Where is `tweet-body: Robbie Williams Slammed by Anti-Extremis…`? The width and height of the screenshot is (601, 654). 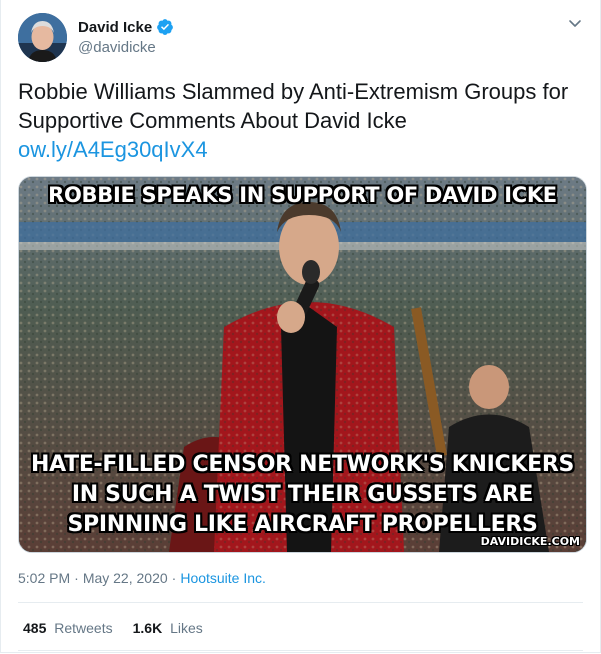
tweet-body: Robbie Williams Slammed by Anti-Extremis… is located at coordinates (303, 120).